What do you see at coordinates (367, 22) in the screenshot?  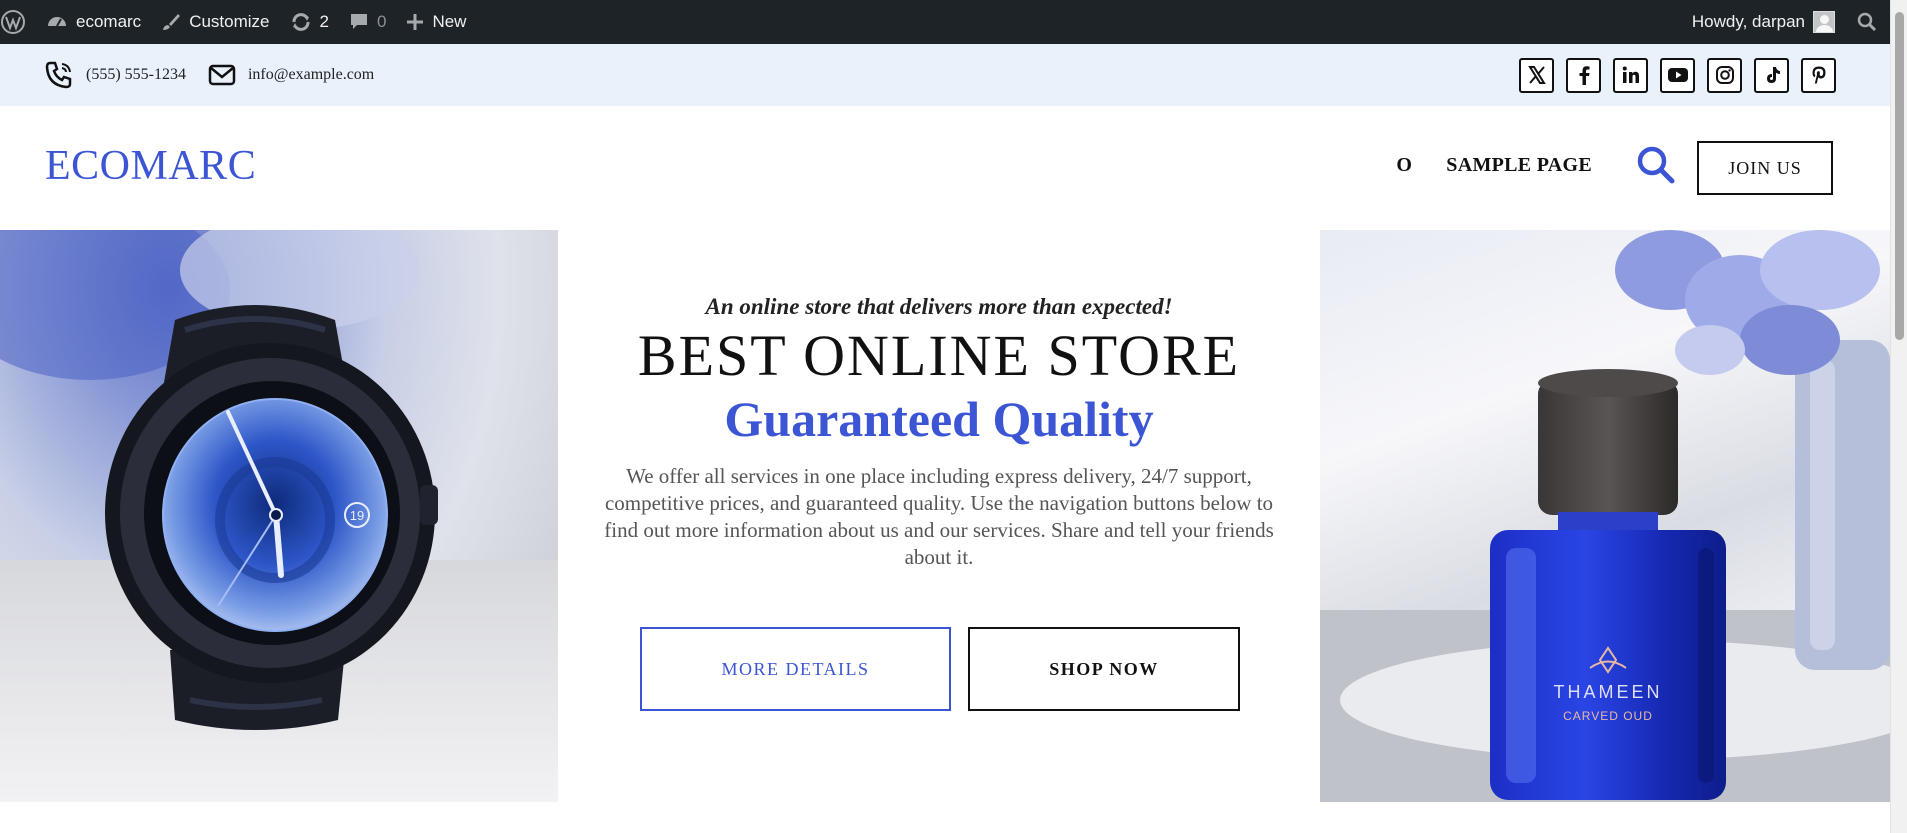 I see `comments-menu: 0` at bounding box center [367, 22].